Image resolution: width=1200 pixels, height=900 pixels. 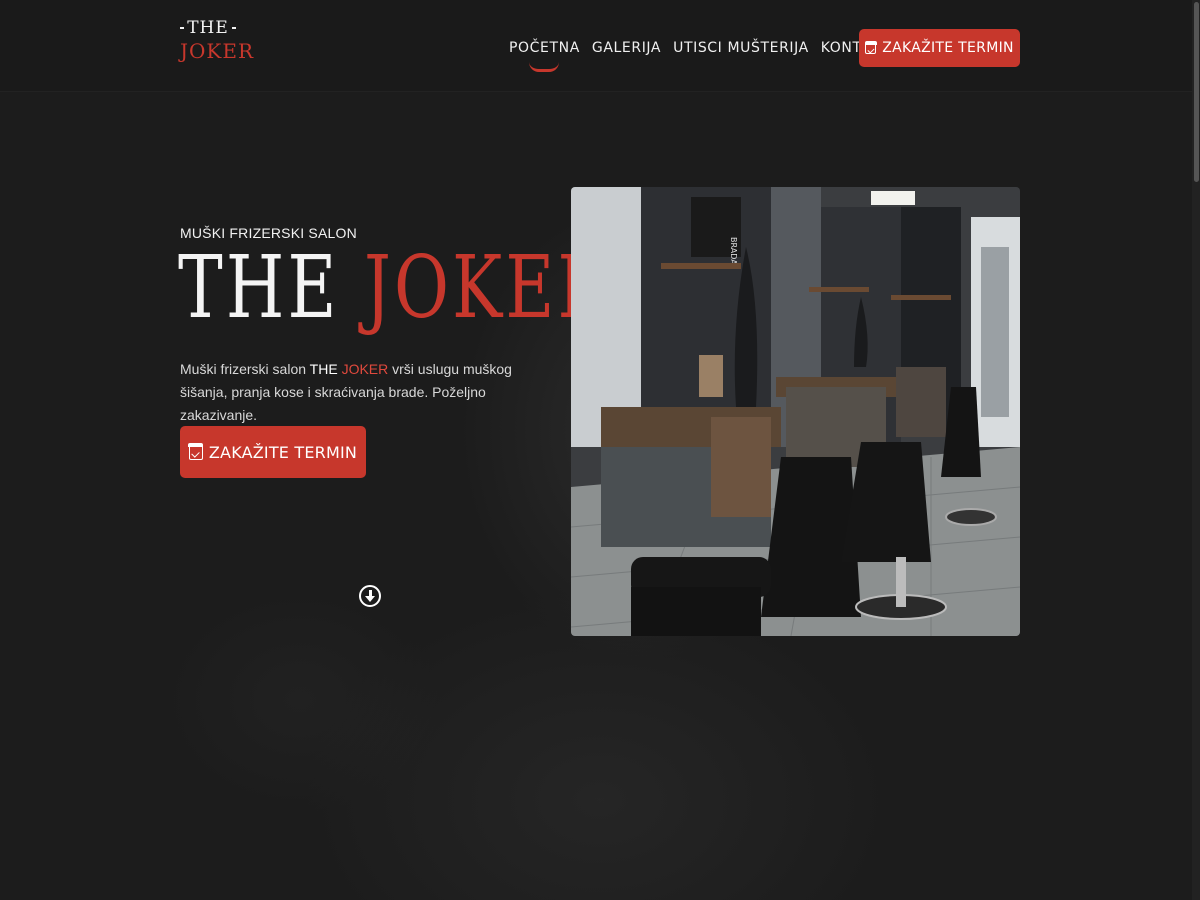 I want to click on logo: THE JOKER, so click(x=217, y=44).